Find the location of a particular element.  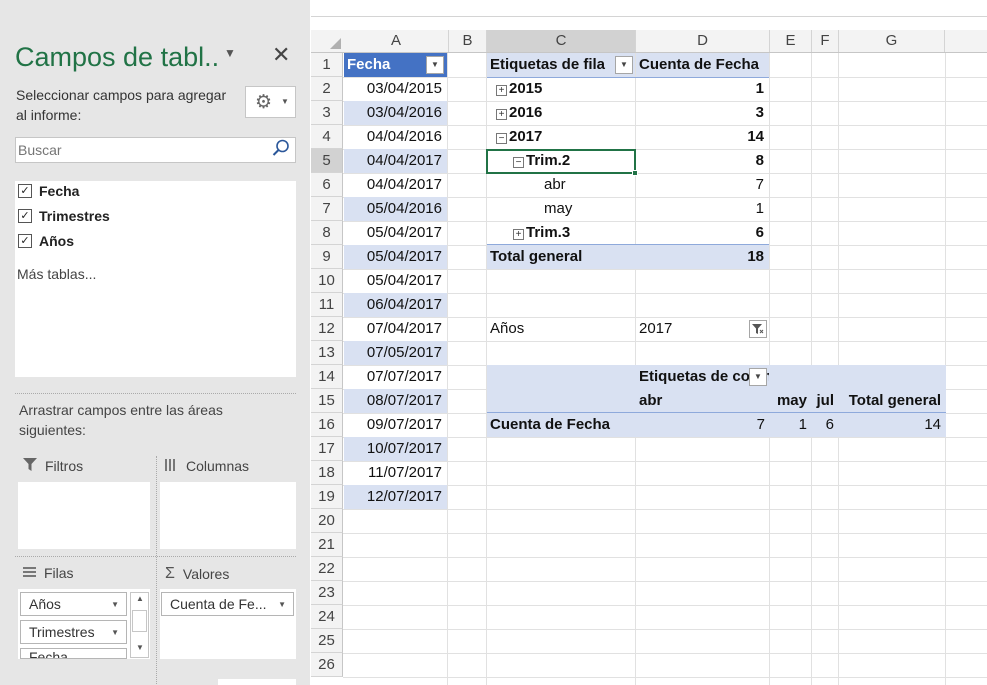

fecha-cell: 06/04/2017 is located at coordinates (395, 305).